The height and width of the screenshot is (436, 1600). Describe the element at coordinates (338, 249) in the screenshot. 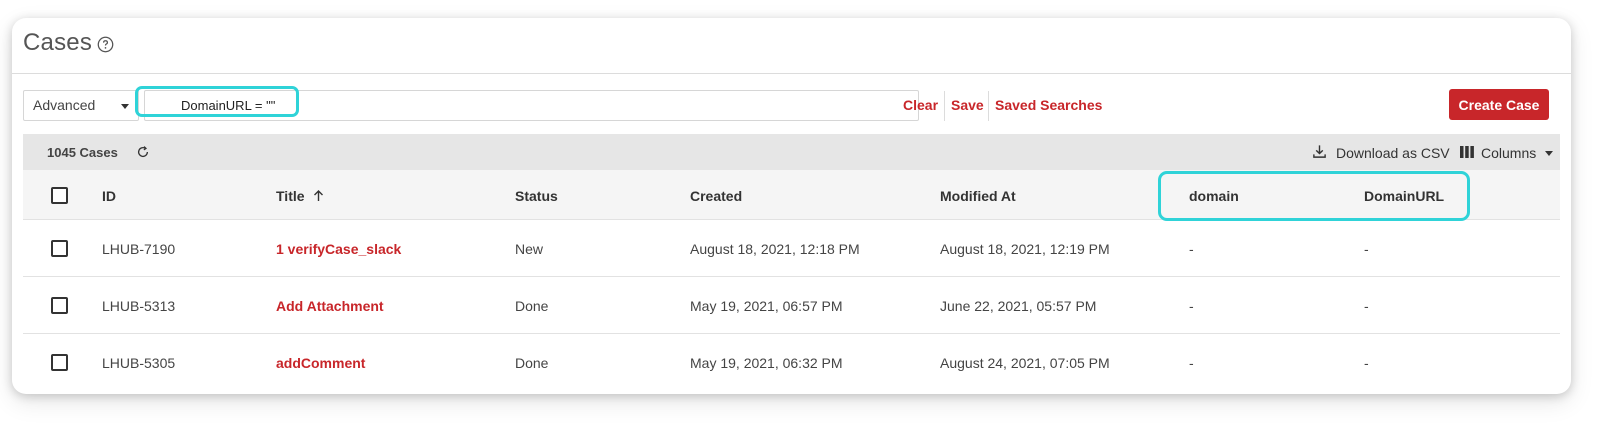

I see `case-title-link: 1 verifyCase_slack` at that location.